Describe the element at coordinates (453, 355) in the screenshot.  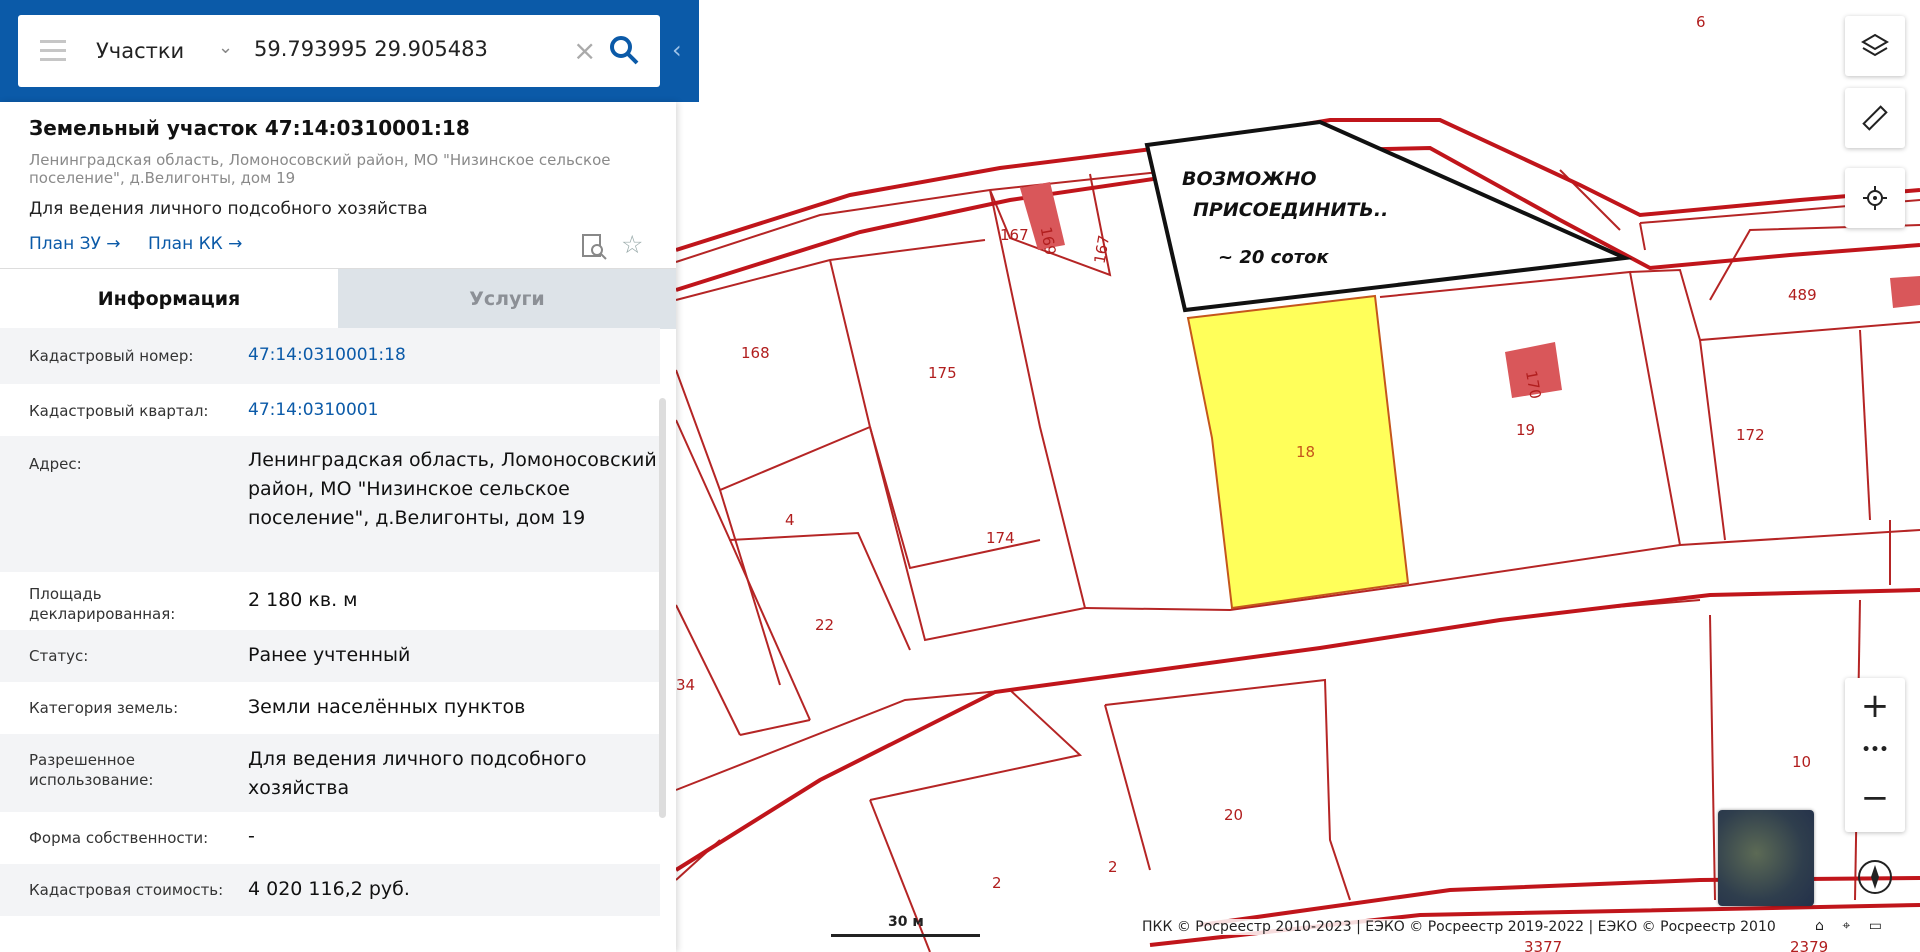
I see `cadastral-number-link: 47:14:0310001:18` at that location.